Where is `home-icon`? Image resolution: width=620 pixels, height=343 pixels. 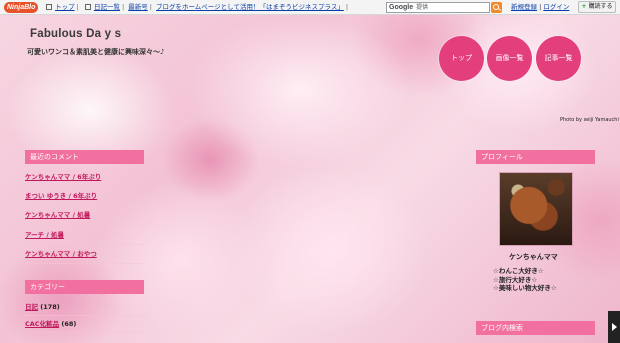
home-icon is located at coordinates (49, 7).